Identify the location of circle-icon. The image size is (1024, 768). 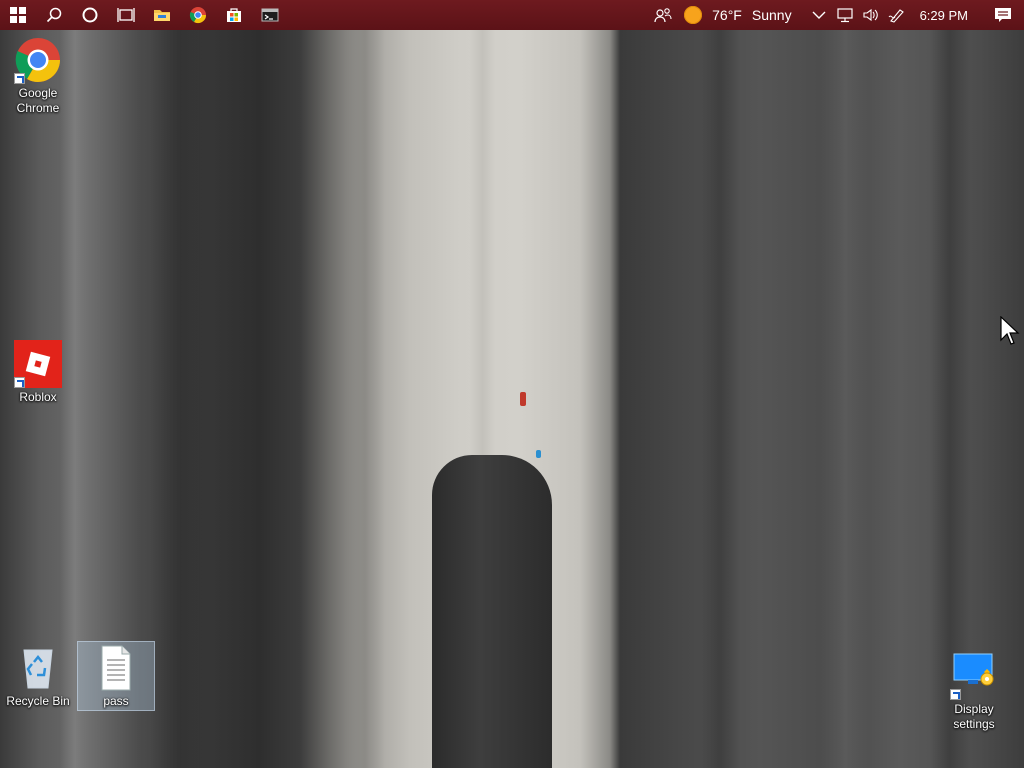
(90, 15).